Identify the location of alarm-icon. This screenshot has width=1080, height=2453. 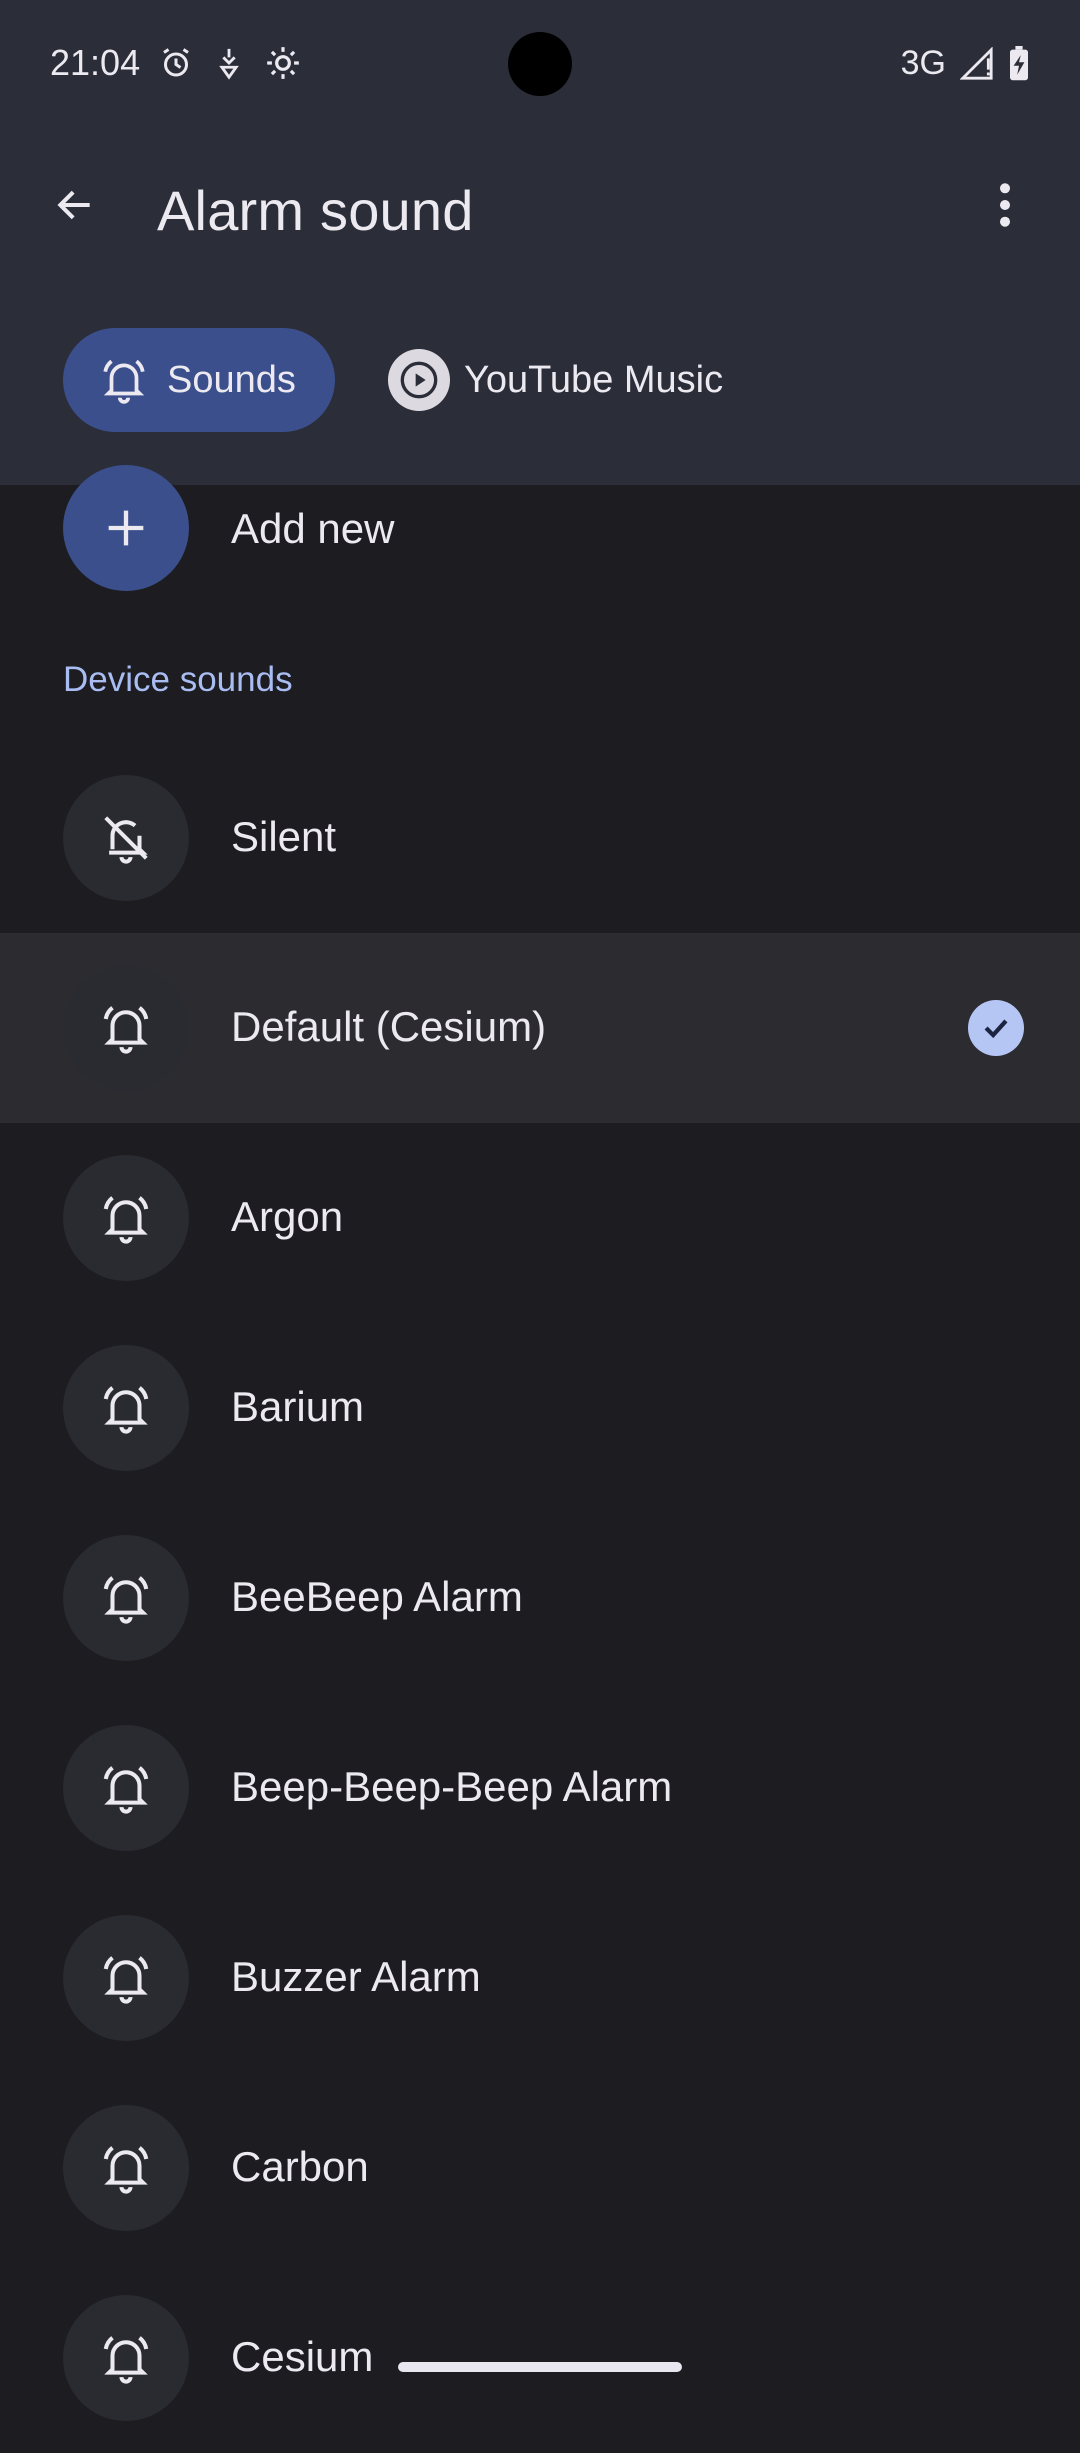
(176, 62).